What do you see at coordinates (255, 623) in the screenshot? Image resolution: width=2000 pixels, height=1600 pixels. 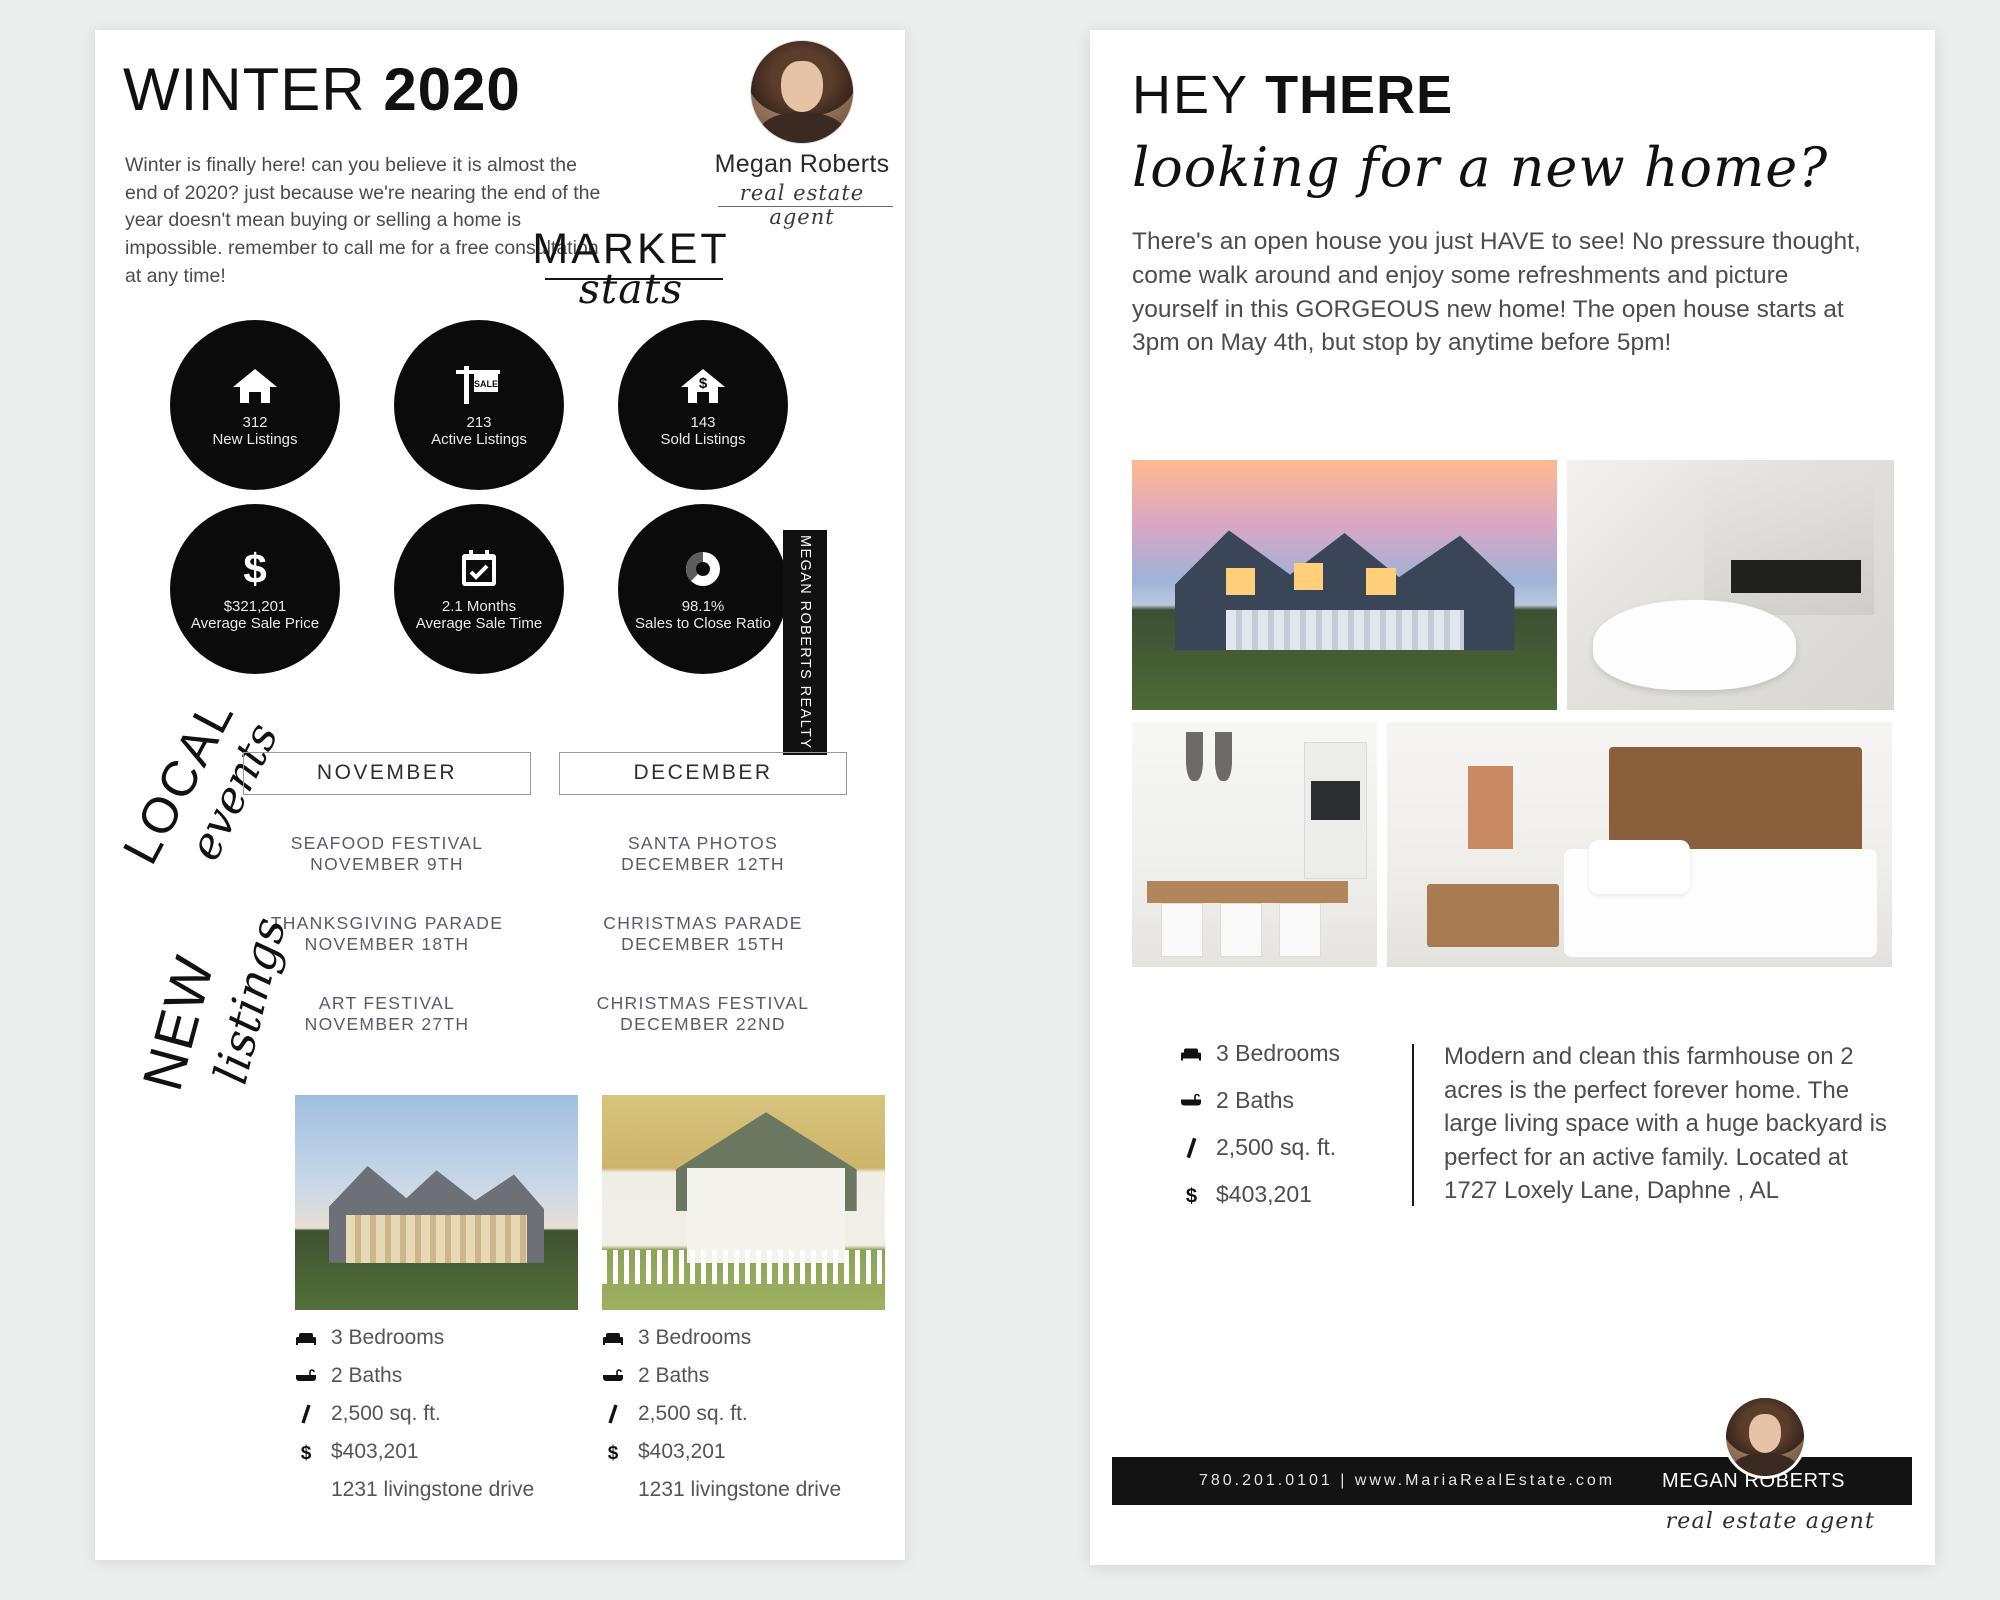 I see `stat-label: Average Sale Price` at bounding box center [255, 623].